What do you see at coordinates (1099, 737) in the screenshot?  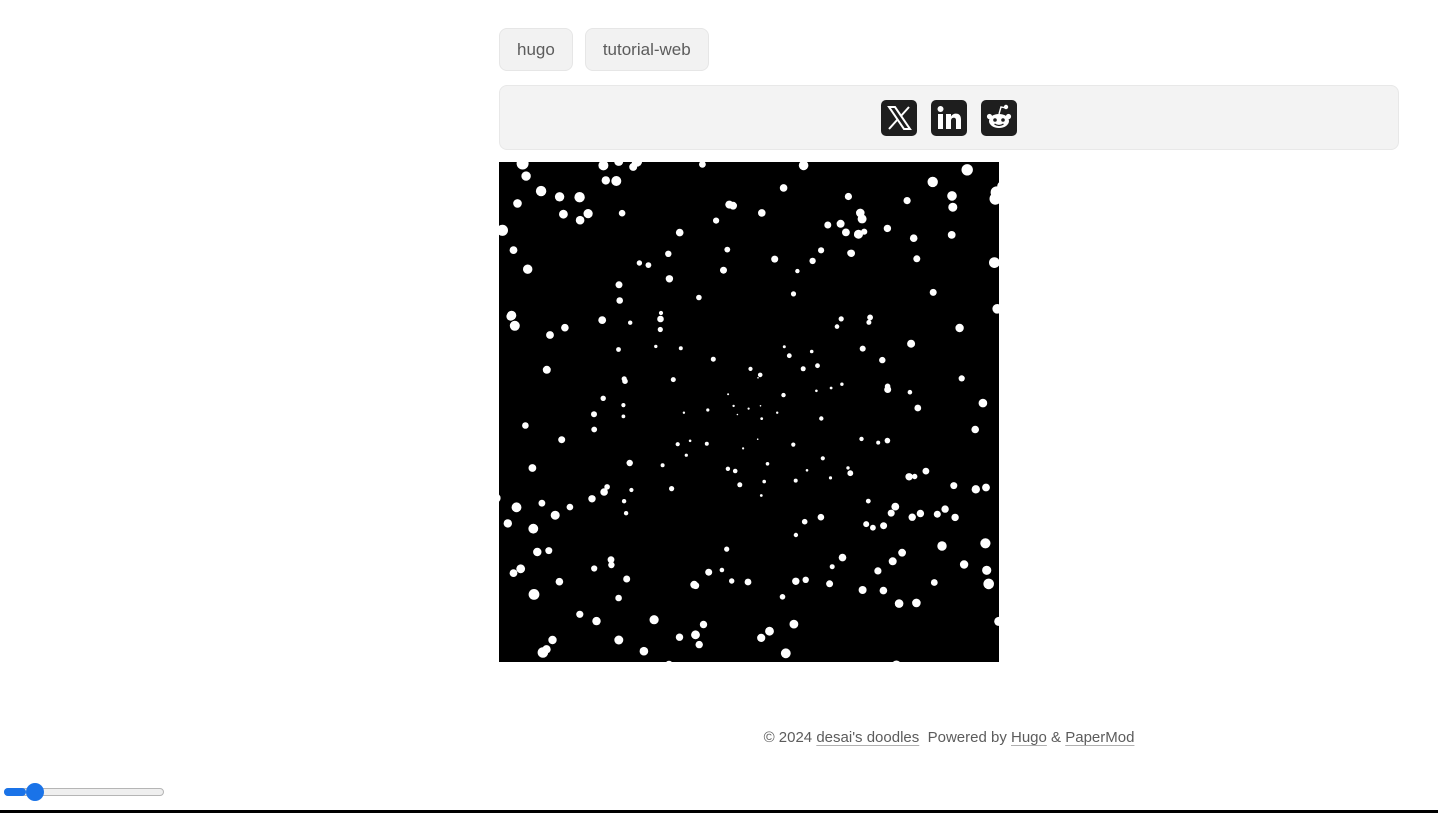 I see `papermod-link: PaperMod` at bounding box center [1099, 737].